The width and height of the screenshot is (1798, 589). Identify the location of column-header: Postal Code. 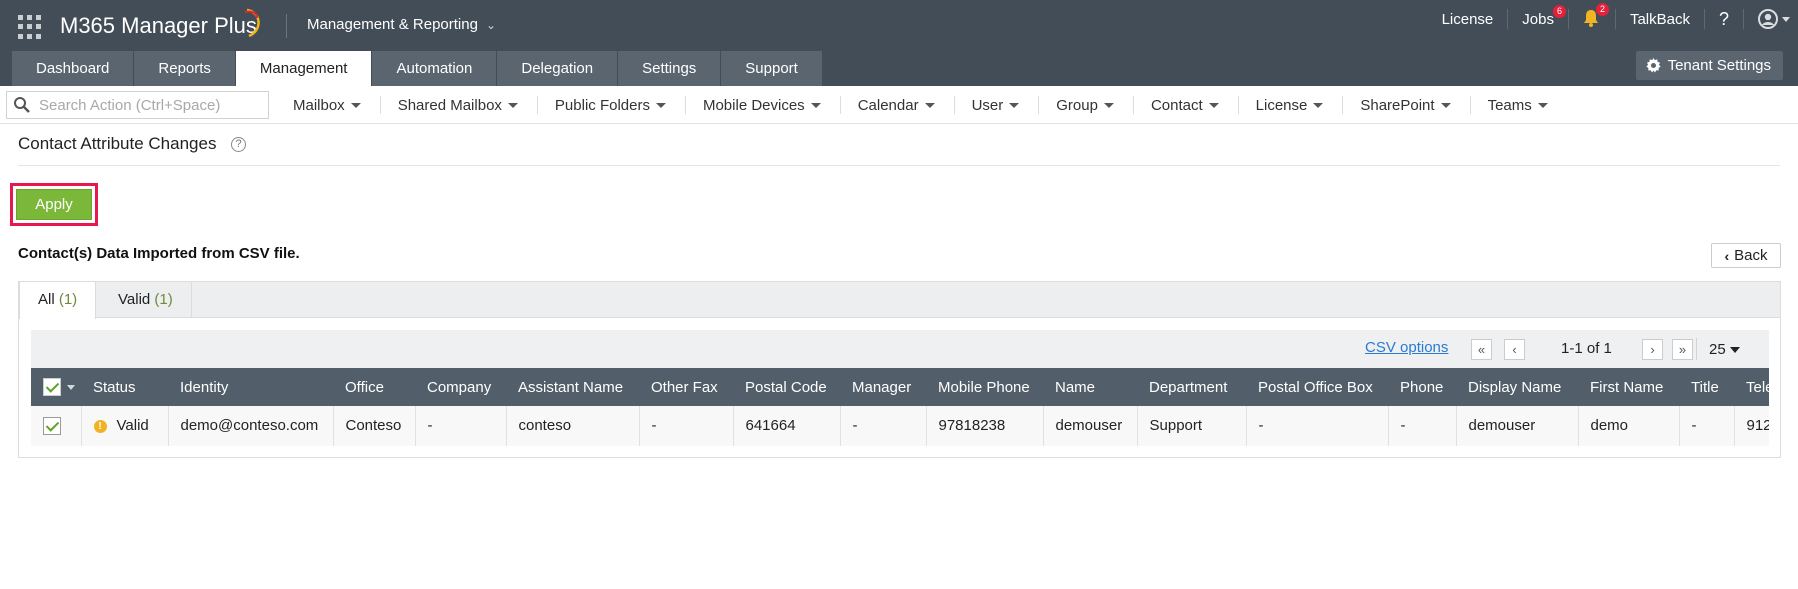
(786, 387).